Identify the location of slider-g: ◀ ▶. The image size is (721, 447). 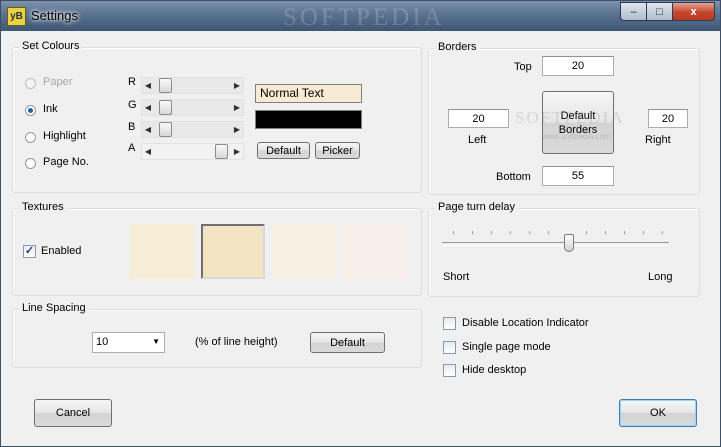
(192, 107).